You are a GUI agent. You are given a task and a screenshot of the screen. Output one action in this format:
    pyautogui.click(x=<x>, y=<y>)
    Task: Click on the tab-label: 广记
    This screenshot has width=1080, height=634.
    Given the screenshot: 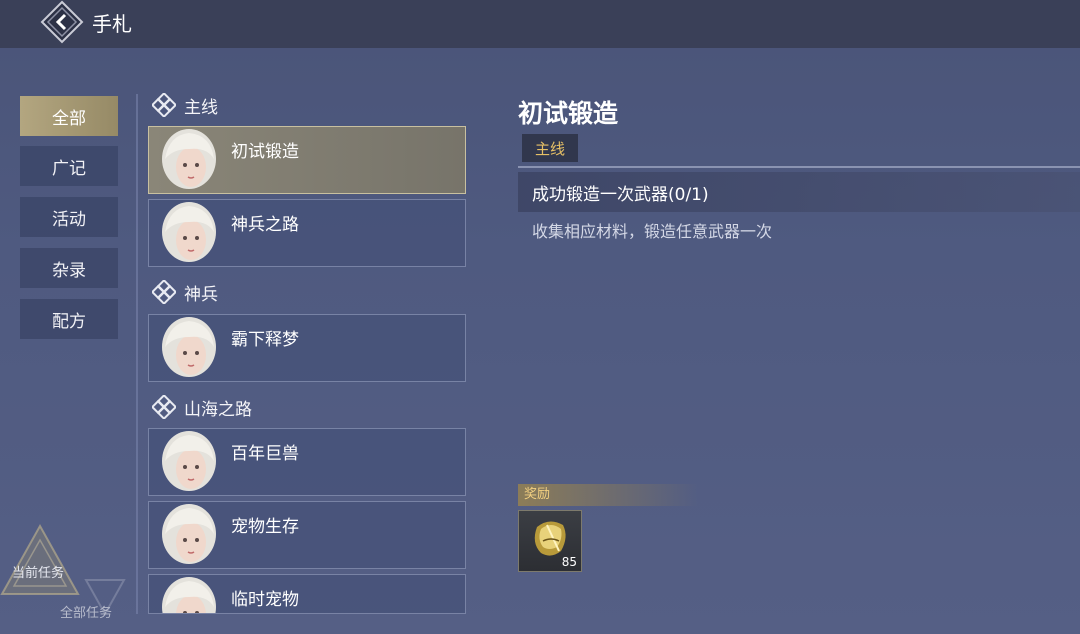 What is the action you would take?
    pyautogui.click(x=69, y=168)
    